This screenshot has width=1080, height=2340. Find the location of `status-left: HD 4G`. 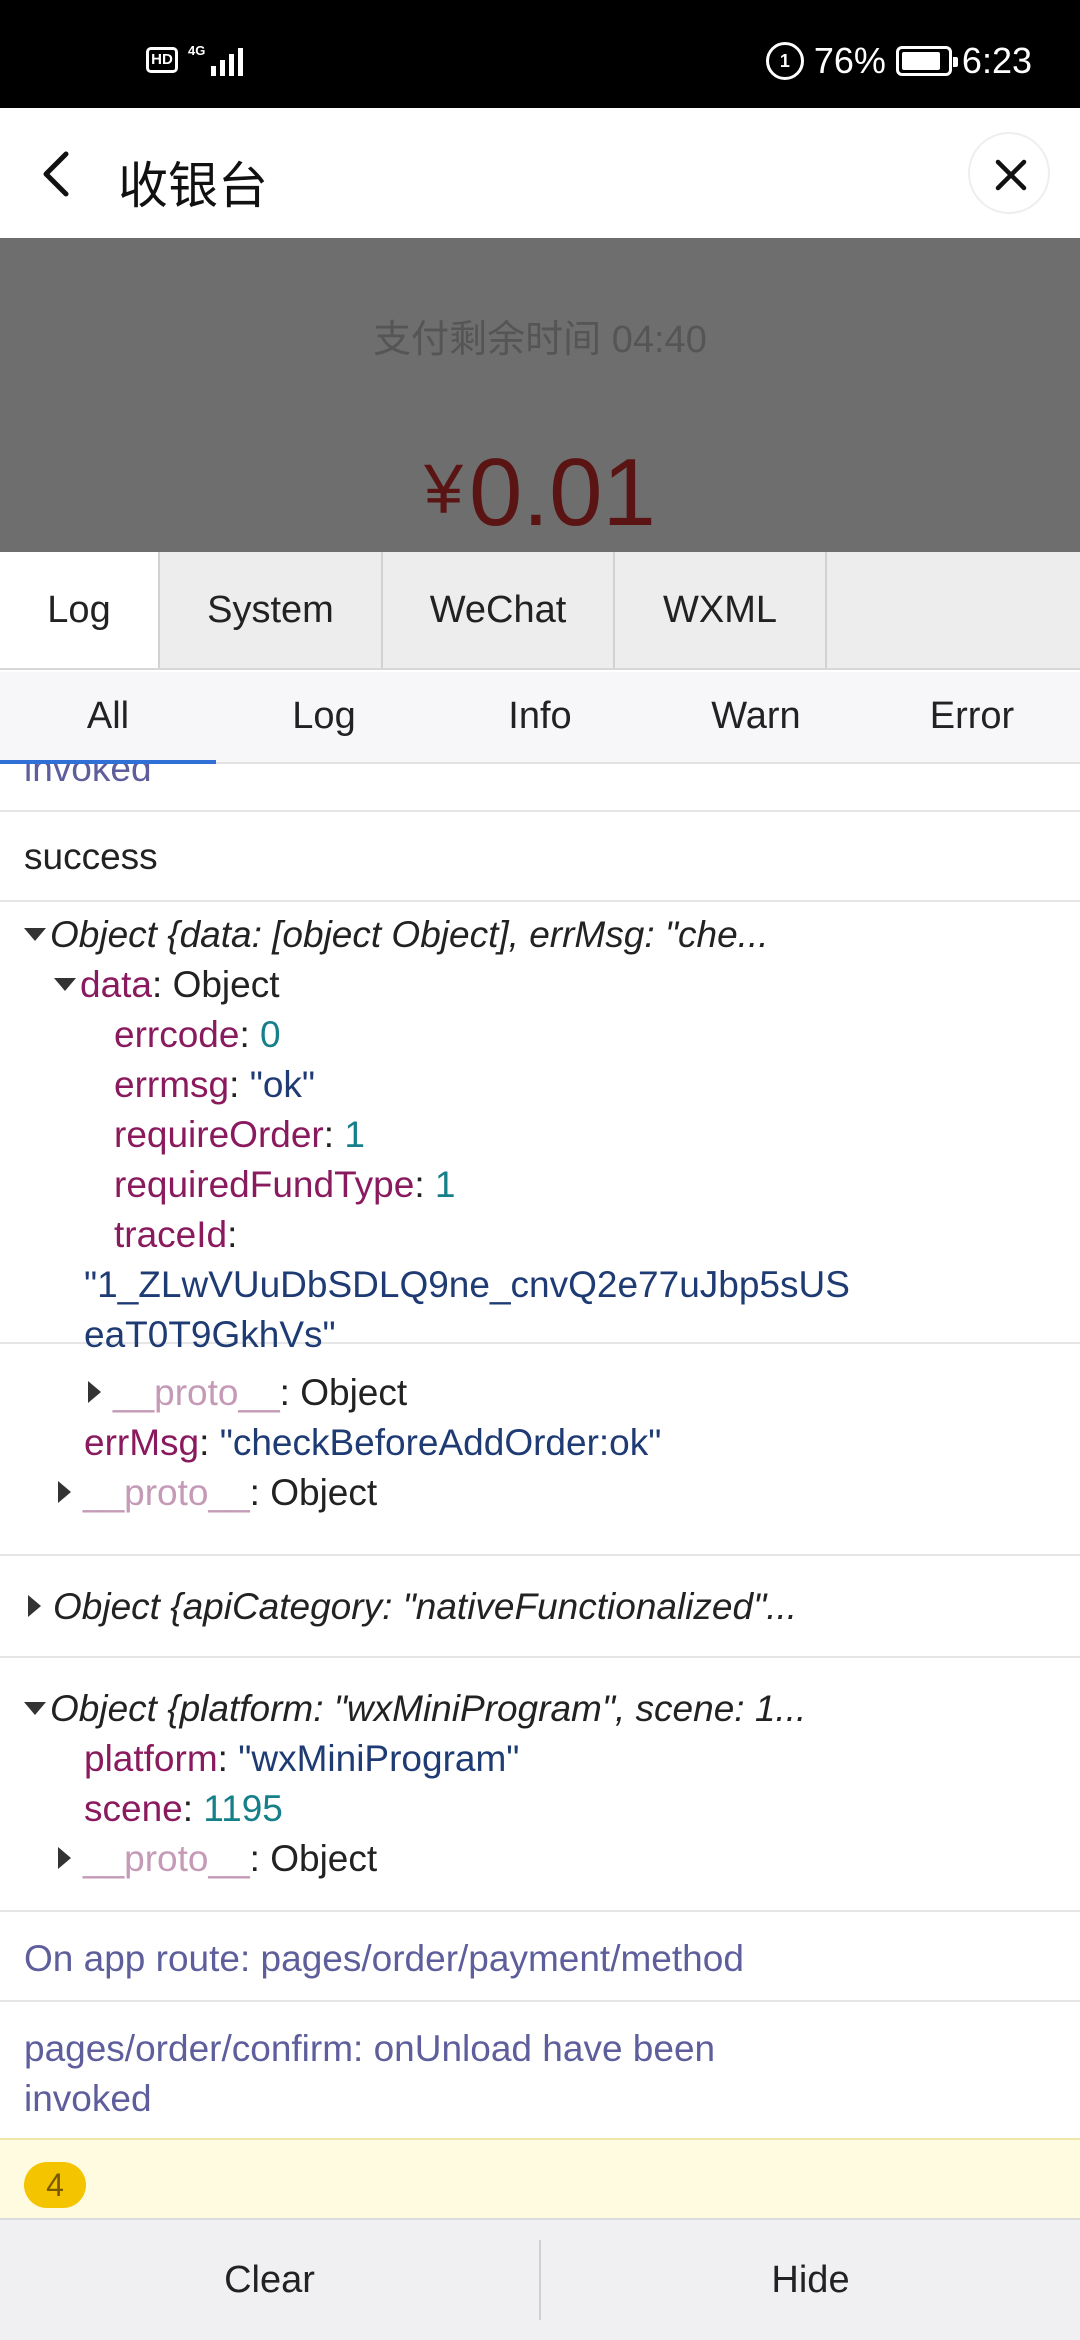

status-left: HD 4G is located at coordinates (195, 59).